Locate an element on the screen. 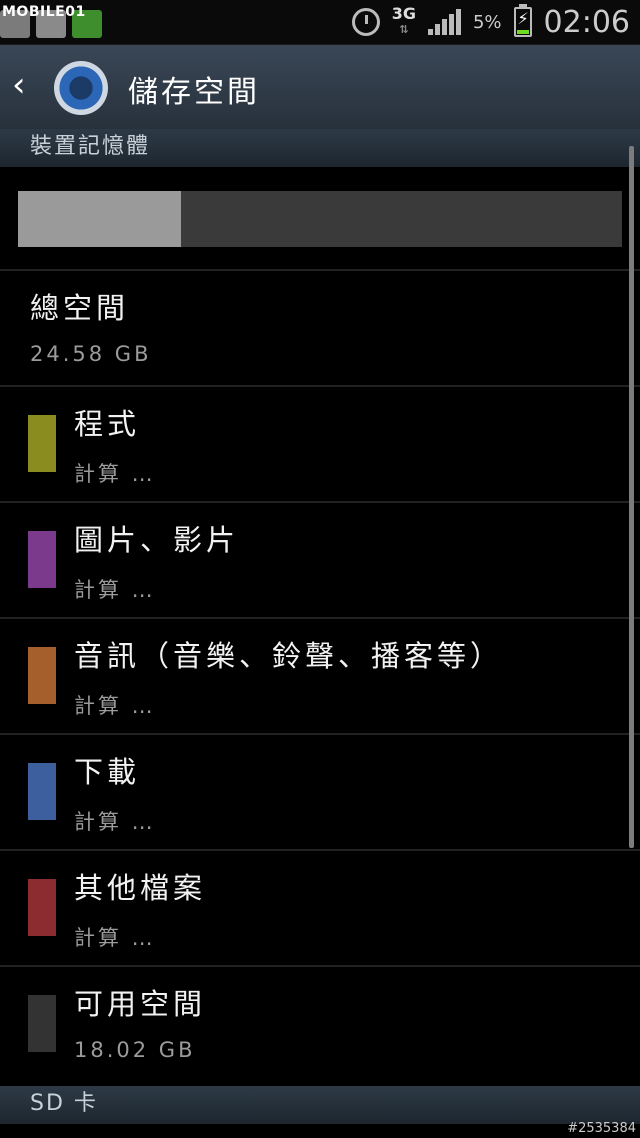  item-label: 其他檔案 is located at coordinates (140, 888).